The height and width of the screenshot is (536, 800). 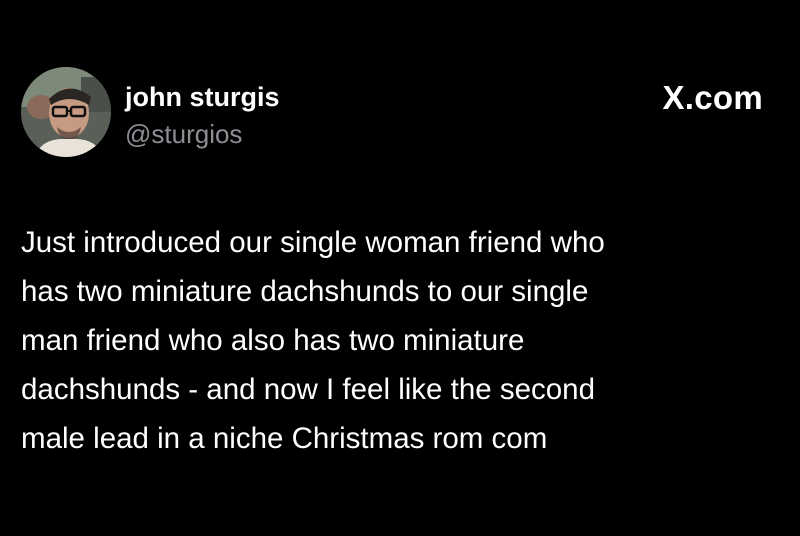 I want to click on tweet-text-line: man friend who also has two miniature, so click(x=273, y=340).